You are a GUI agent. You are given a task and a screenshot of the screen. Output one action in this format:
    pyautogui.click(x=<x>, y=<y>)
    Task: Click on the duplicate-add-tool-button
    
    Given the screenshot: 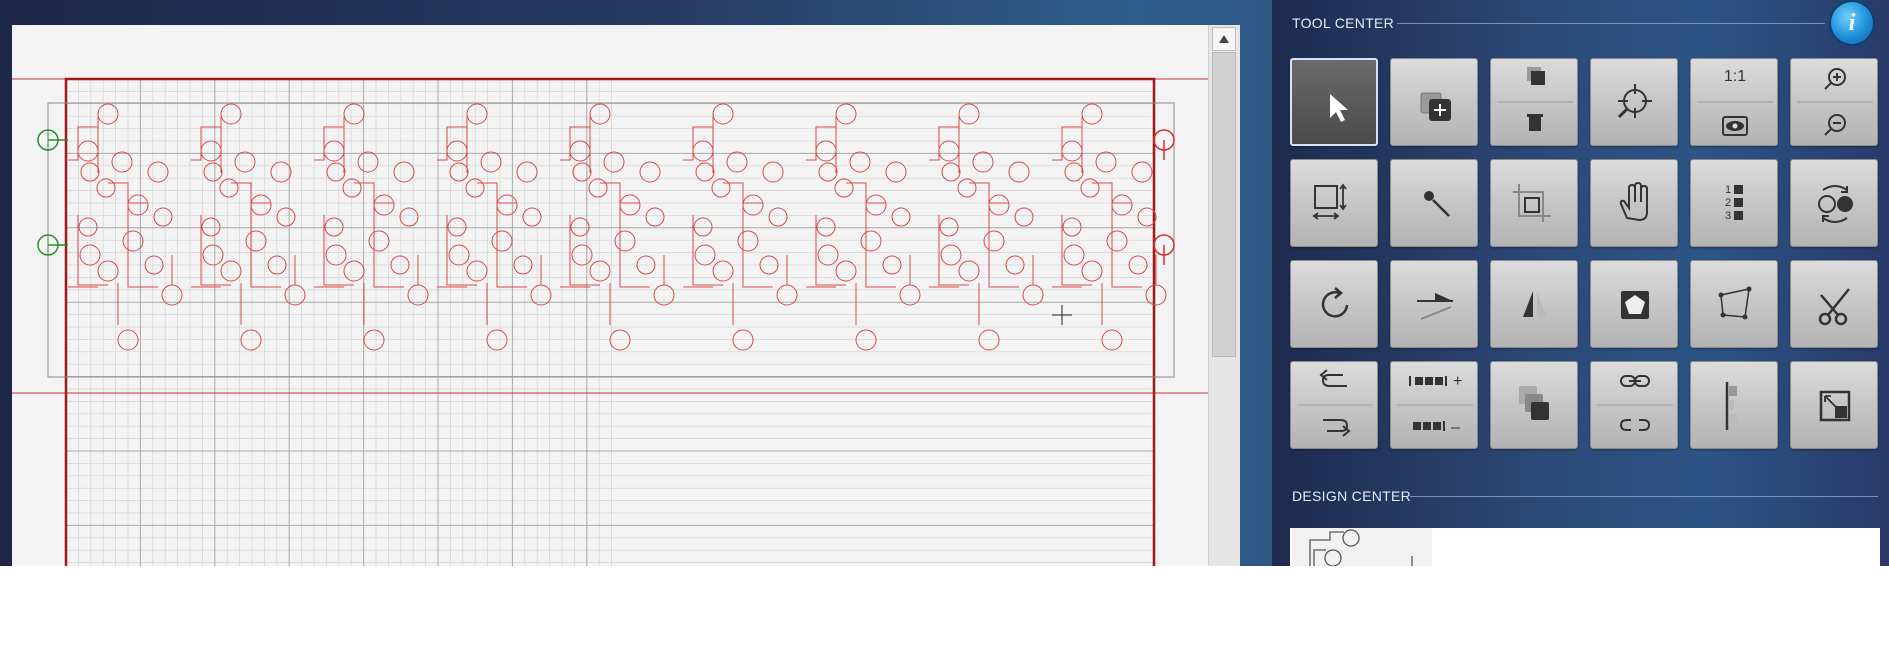 What is the action you would take?
    pyautogui.click(x=1434, y=102)
    